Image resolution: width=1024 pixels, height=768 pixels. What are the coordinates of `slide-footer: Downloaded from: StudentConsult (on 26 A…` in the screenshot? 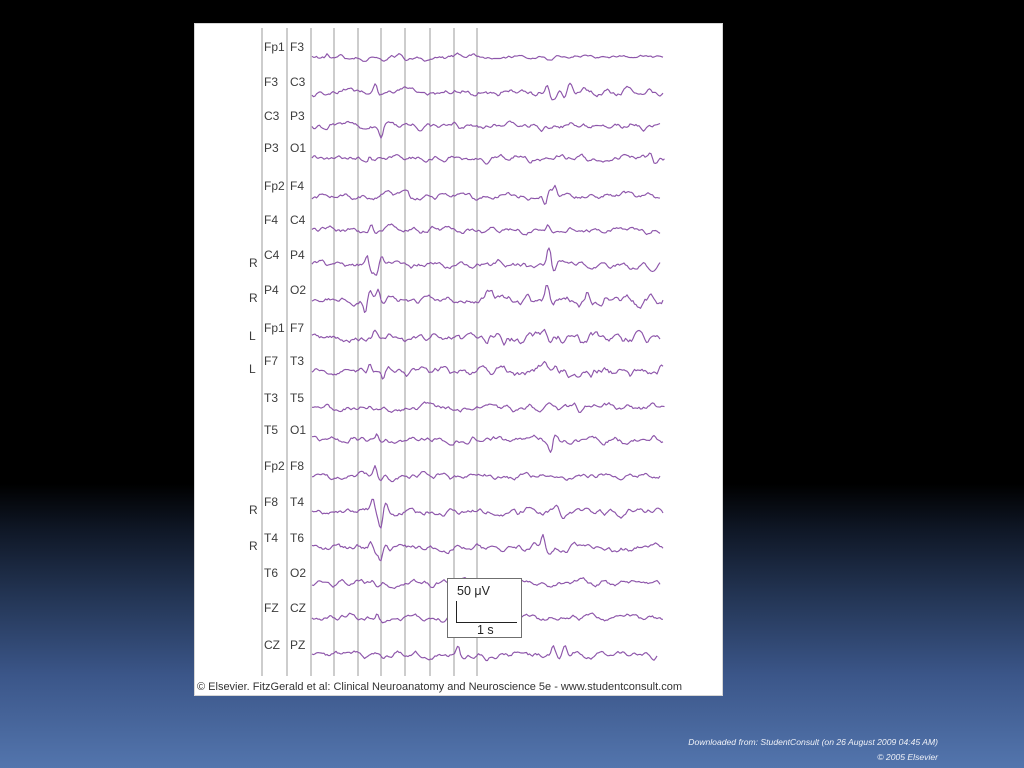 It's located at (813, 750).